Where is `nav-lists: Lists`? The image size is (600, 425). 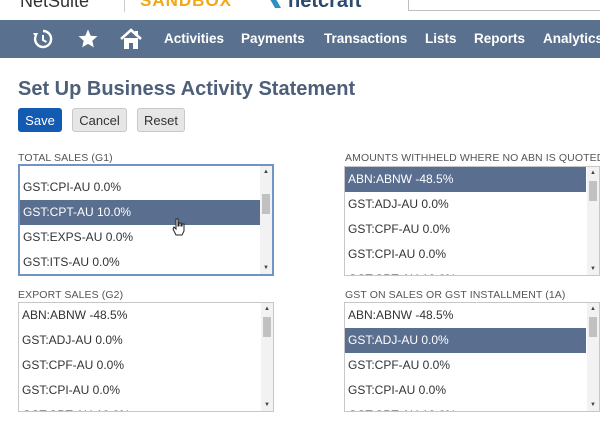 nav-lists: Lists is located at coordinates (441, 39).